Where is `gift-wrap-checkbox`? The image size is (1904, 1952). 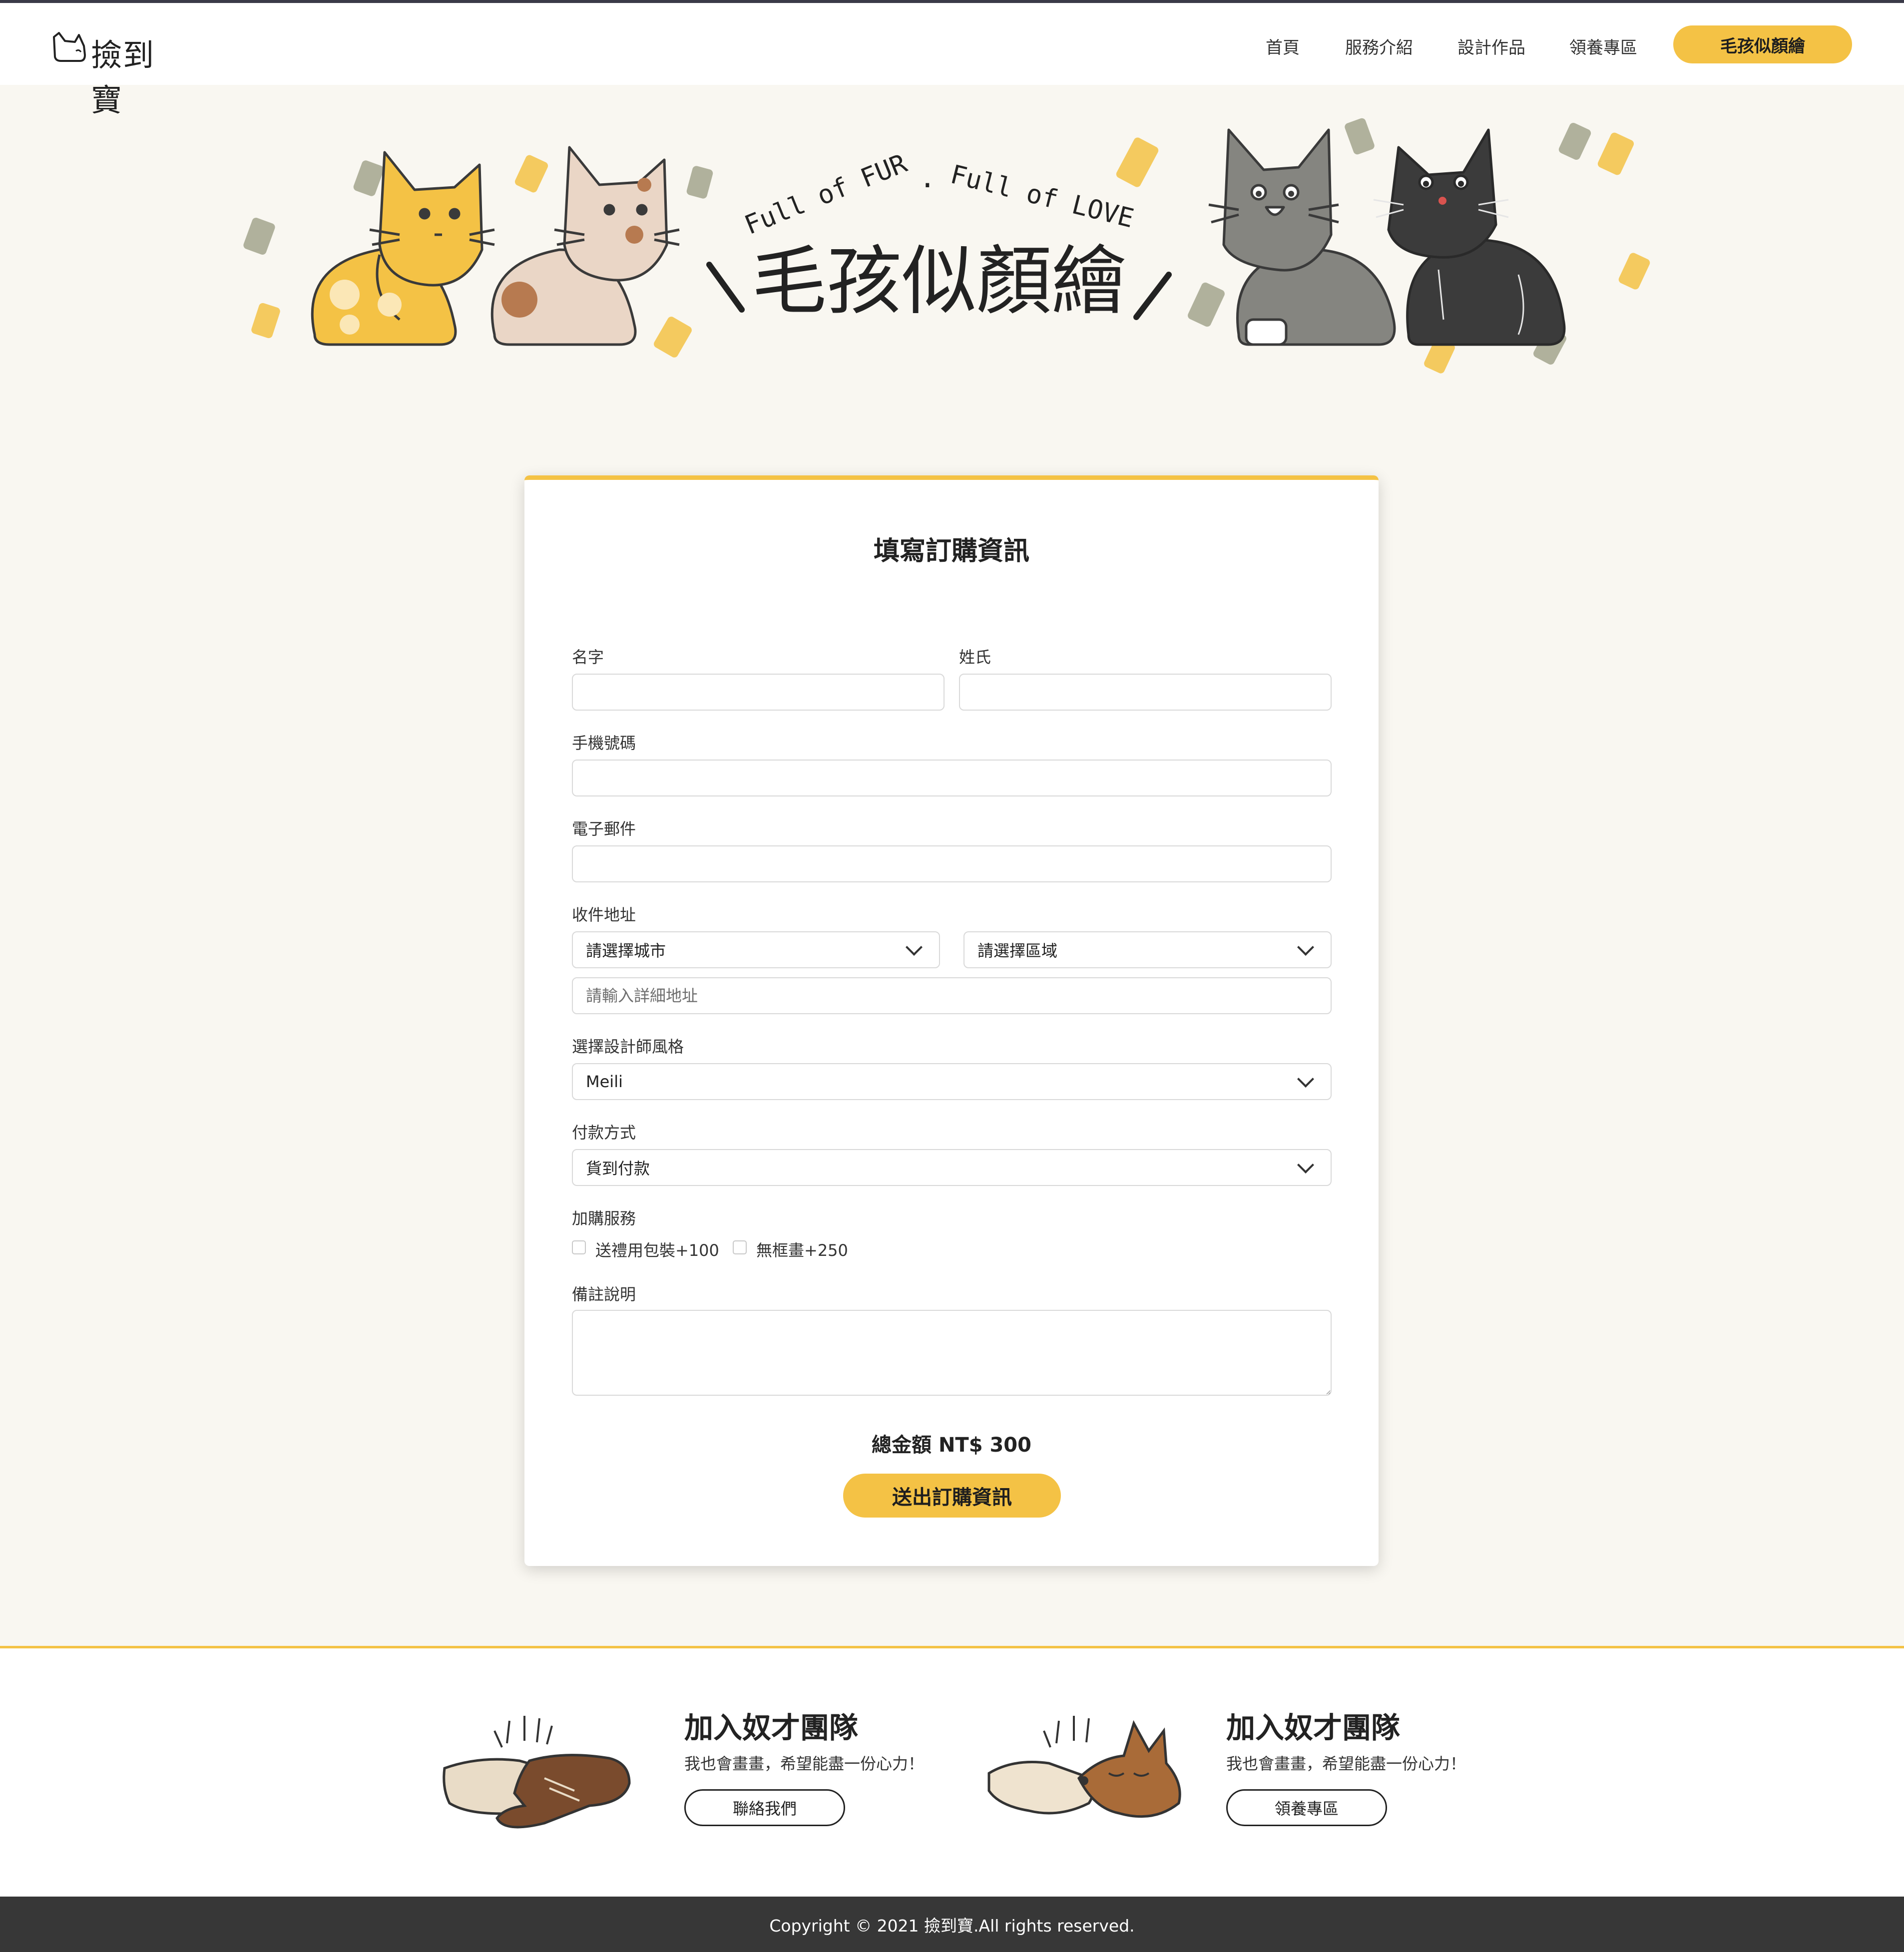 gift-wrap-checkbox is located at coordinates (579, 1247).